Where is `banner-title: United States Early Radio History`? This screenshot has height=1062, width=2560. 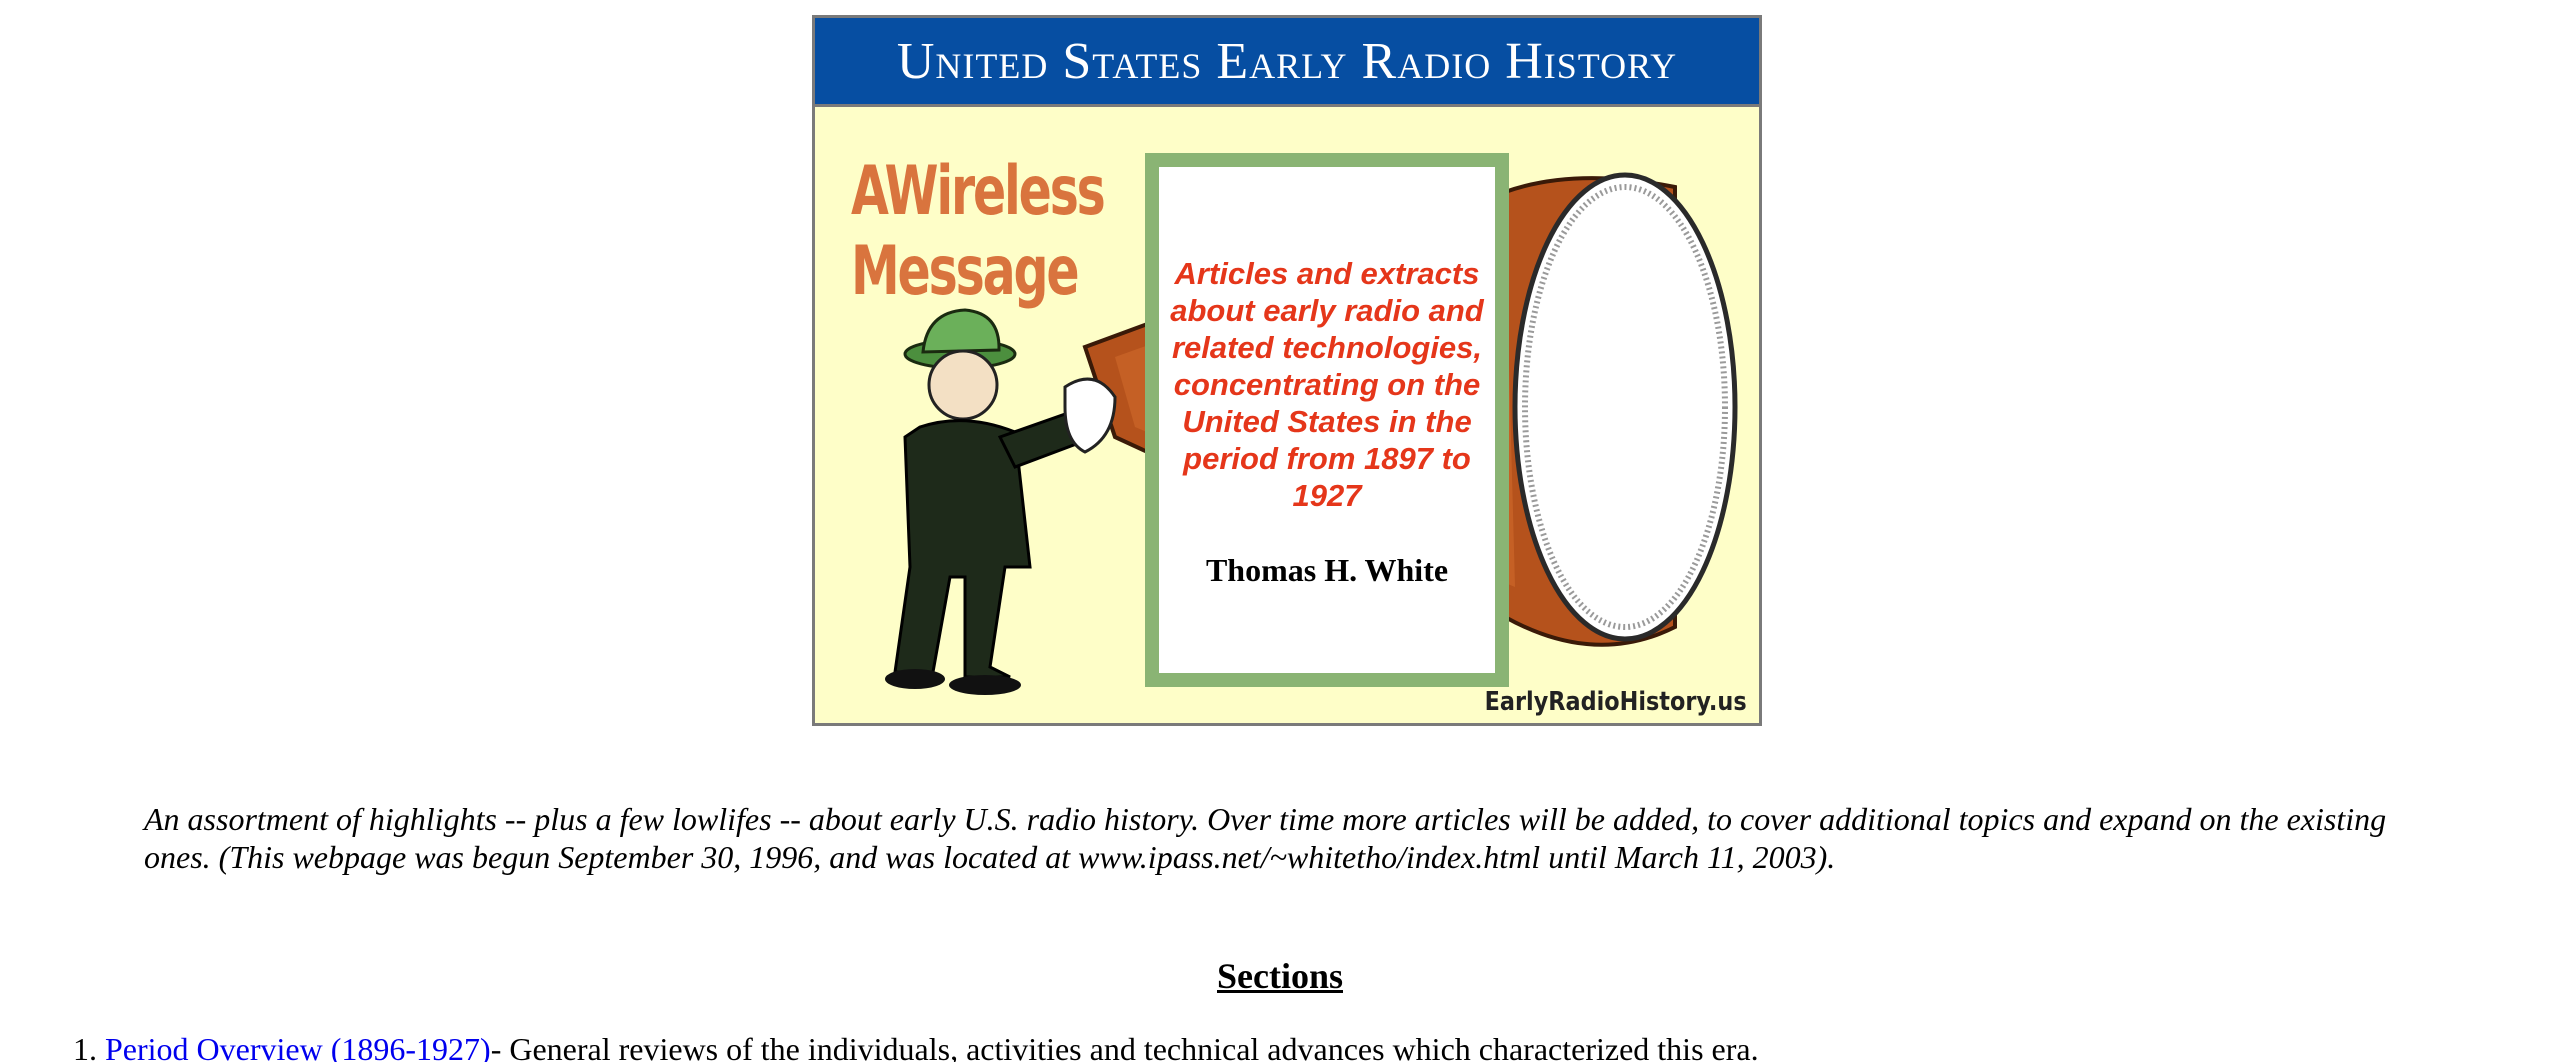 banner-title: United States Early Radio History is located at coordinates (1287, 61).